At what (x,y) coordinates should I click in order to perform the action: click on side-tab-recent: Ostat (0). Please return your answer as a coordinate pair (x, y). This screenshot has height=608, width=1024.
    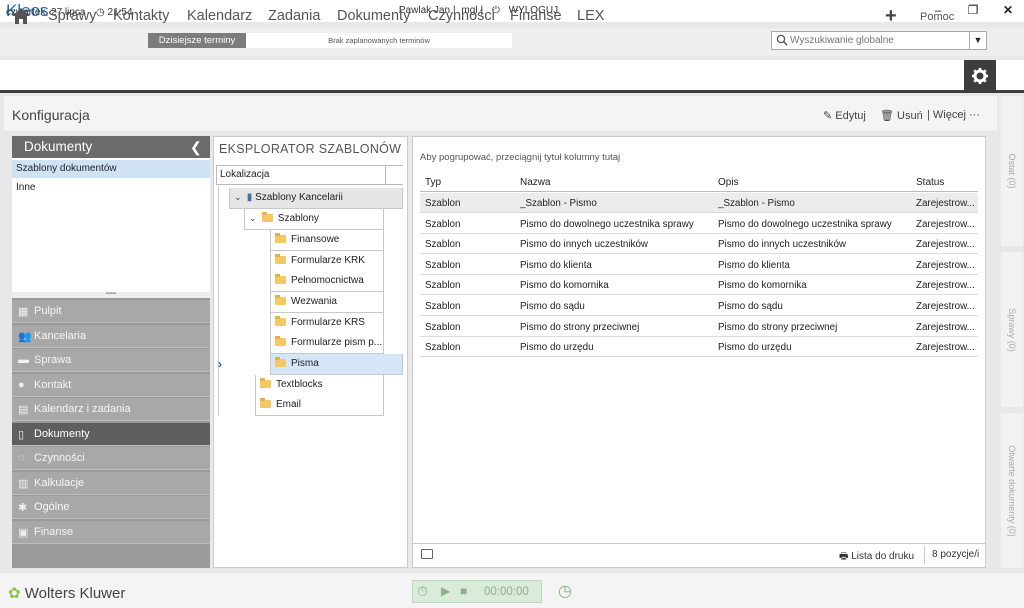
    Looking at the image, I should click on (1012, 171).